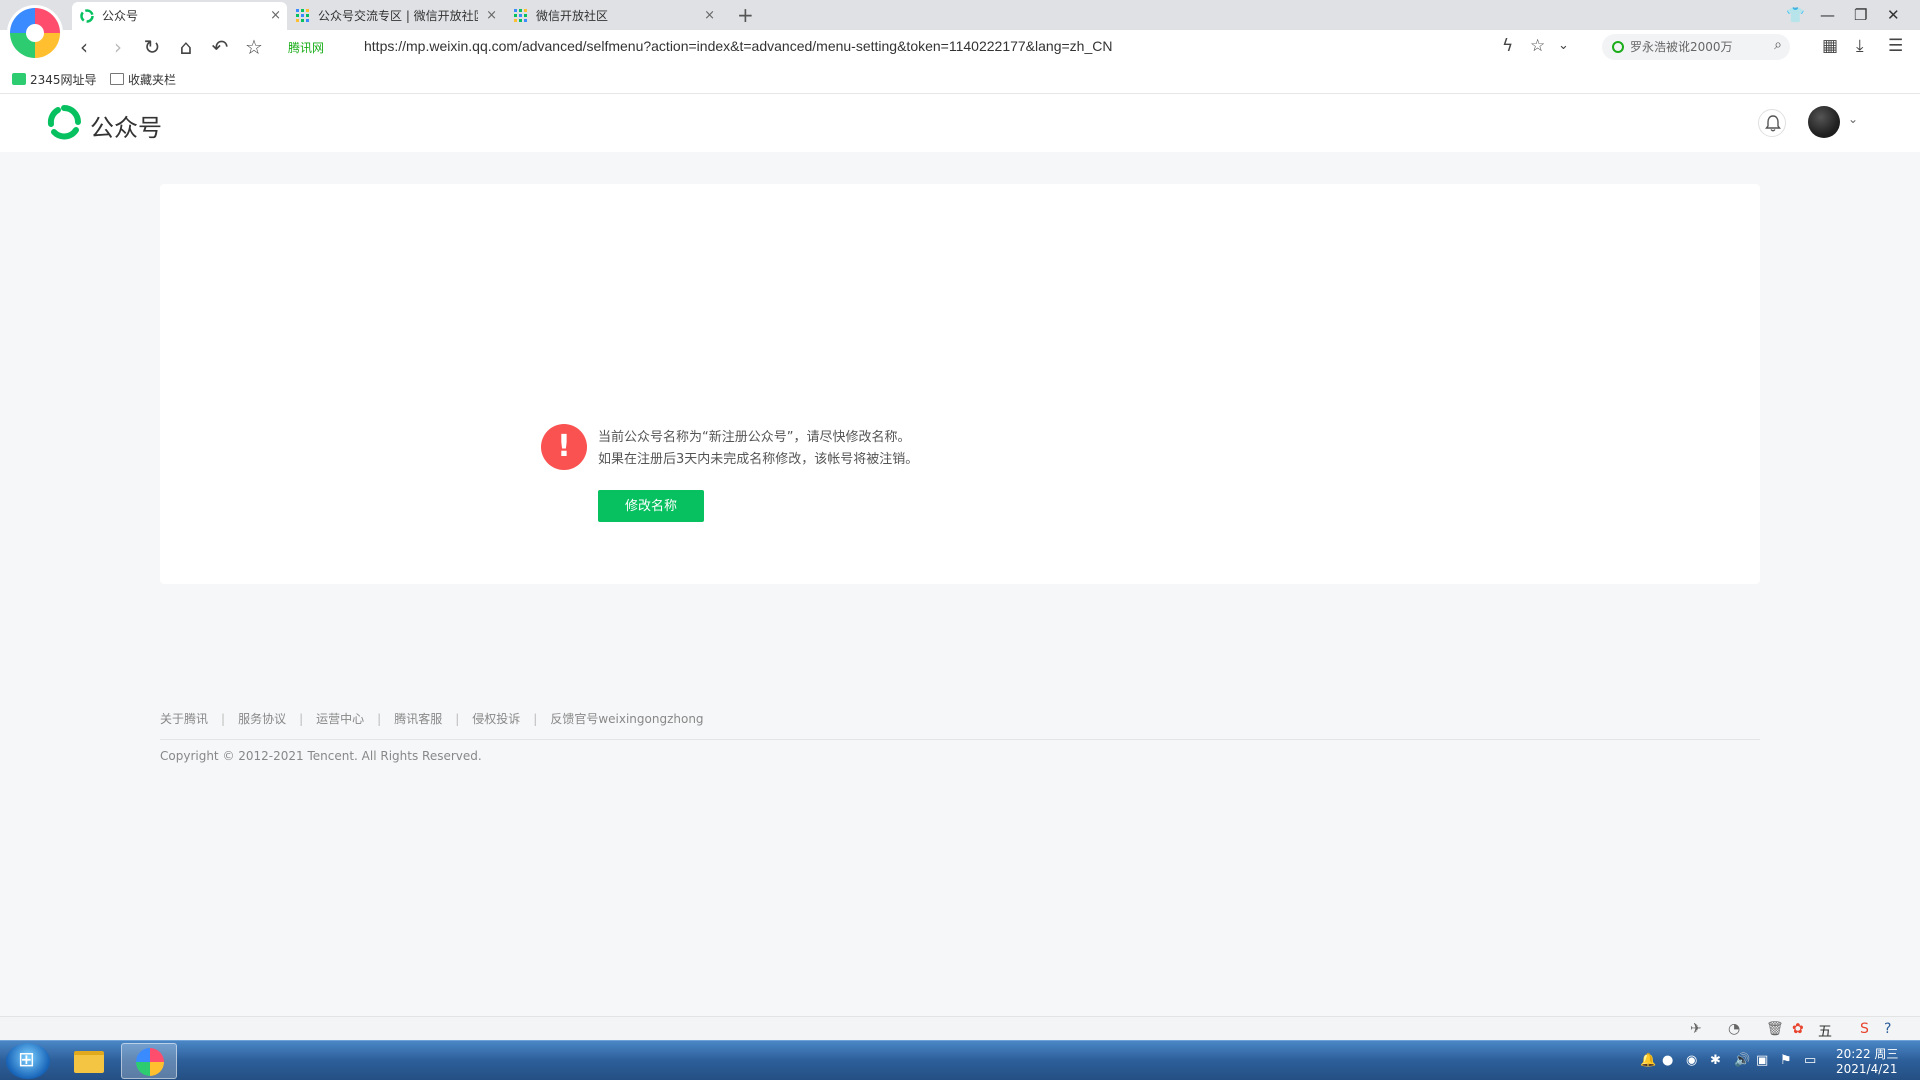 The image size is (1920, 1080). Describe the element at coordinates (758, 459) in the screenshot. I see `notice-text-line2: 如果在注册后3天内未完成名称修改，该帐号将被注销。` at that location.